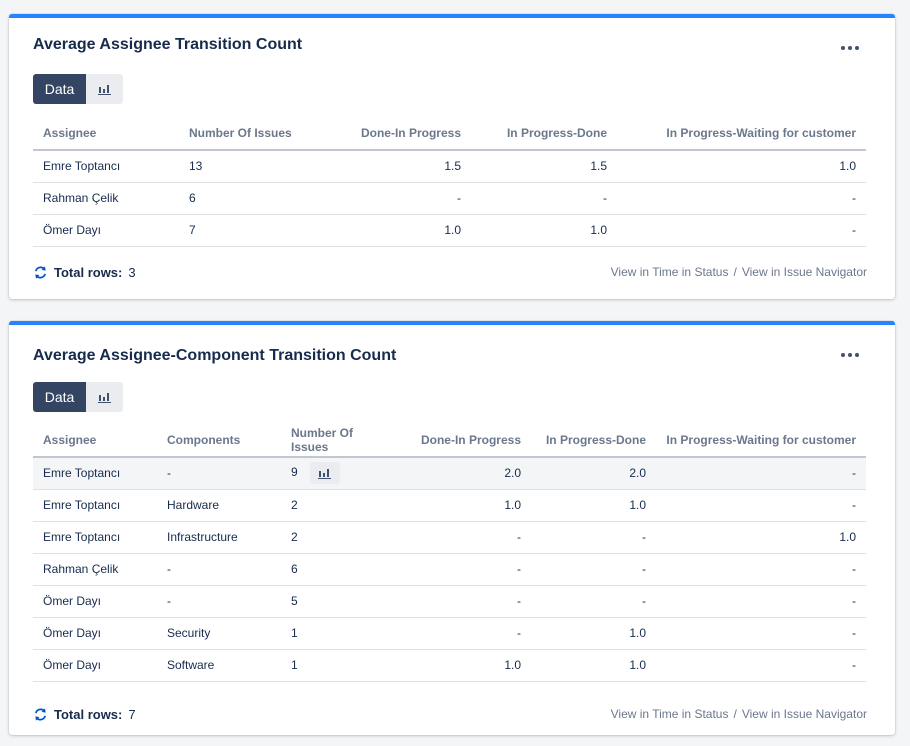  Describe the element at coordinates (294, 472) in the screenshot. I see `cell-issues-value: 9` at that location.